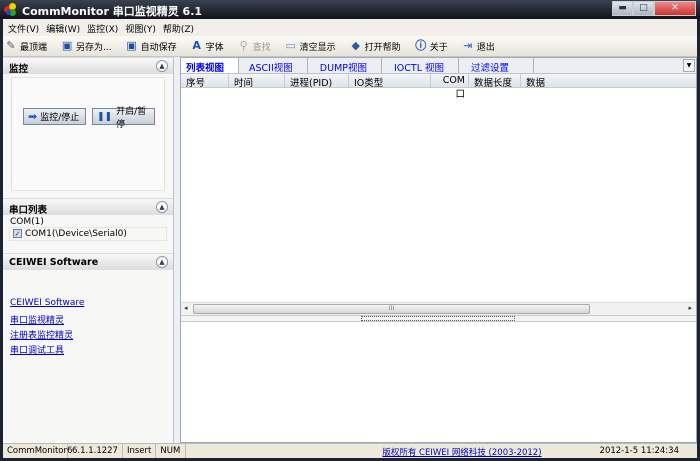 This screenshot has width=700, height=461. What do you see at coordinates (88, 66) in the screenshot?
I see `monitor-section-header: 监控 ▲` at bounding box center [88, 66].